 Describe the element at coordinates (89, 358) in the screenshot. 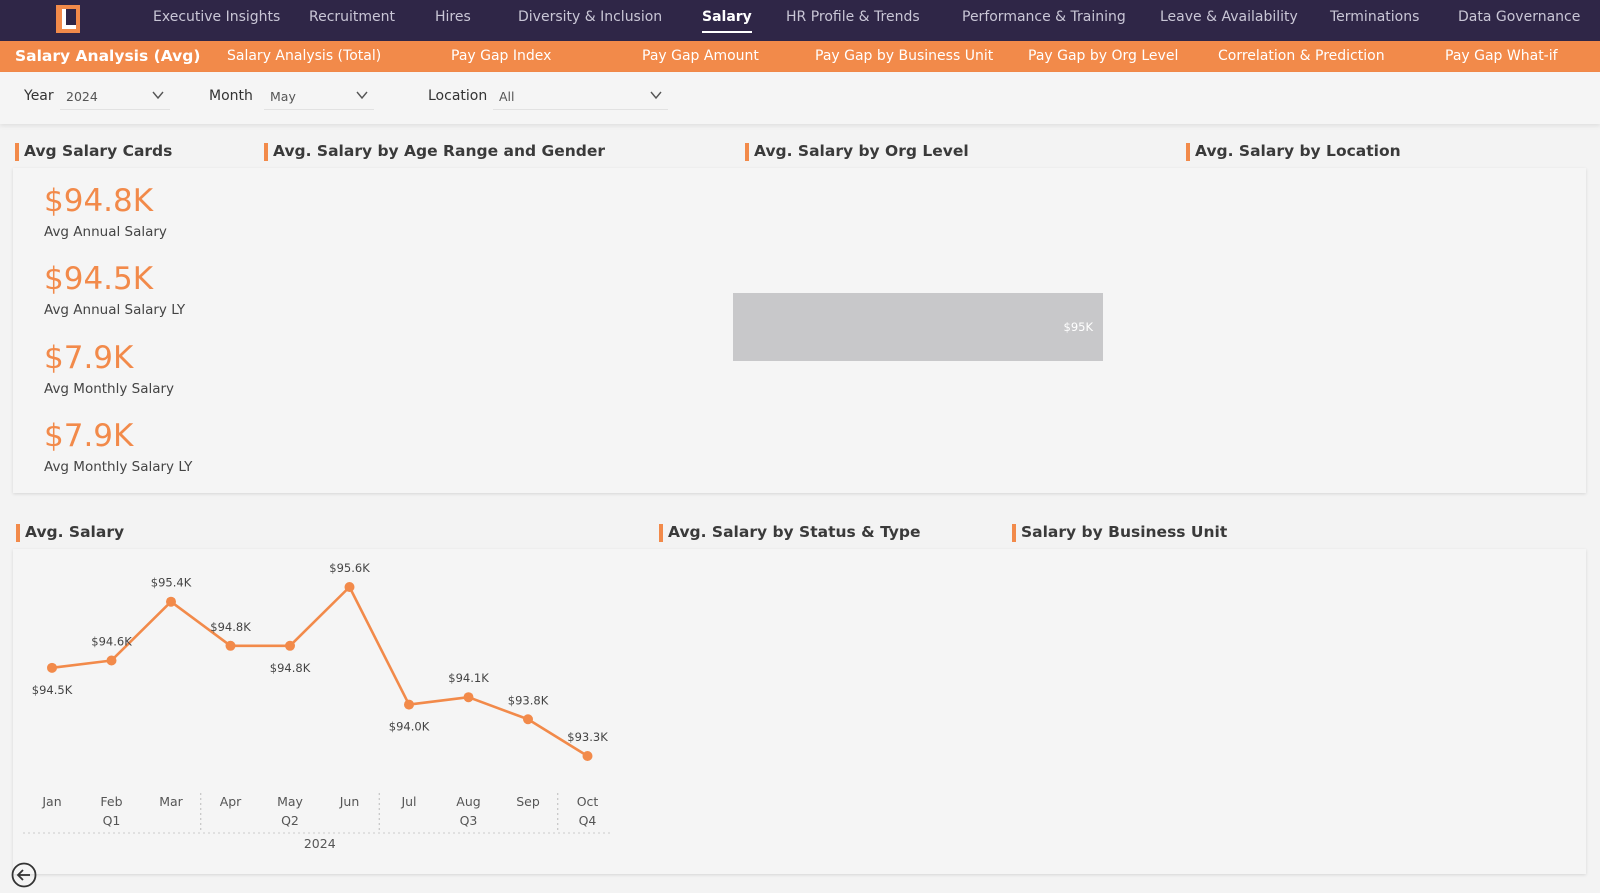

I see `kpi-avg-monthly-salary-value: $7.9K` at that location.